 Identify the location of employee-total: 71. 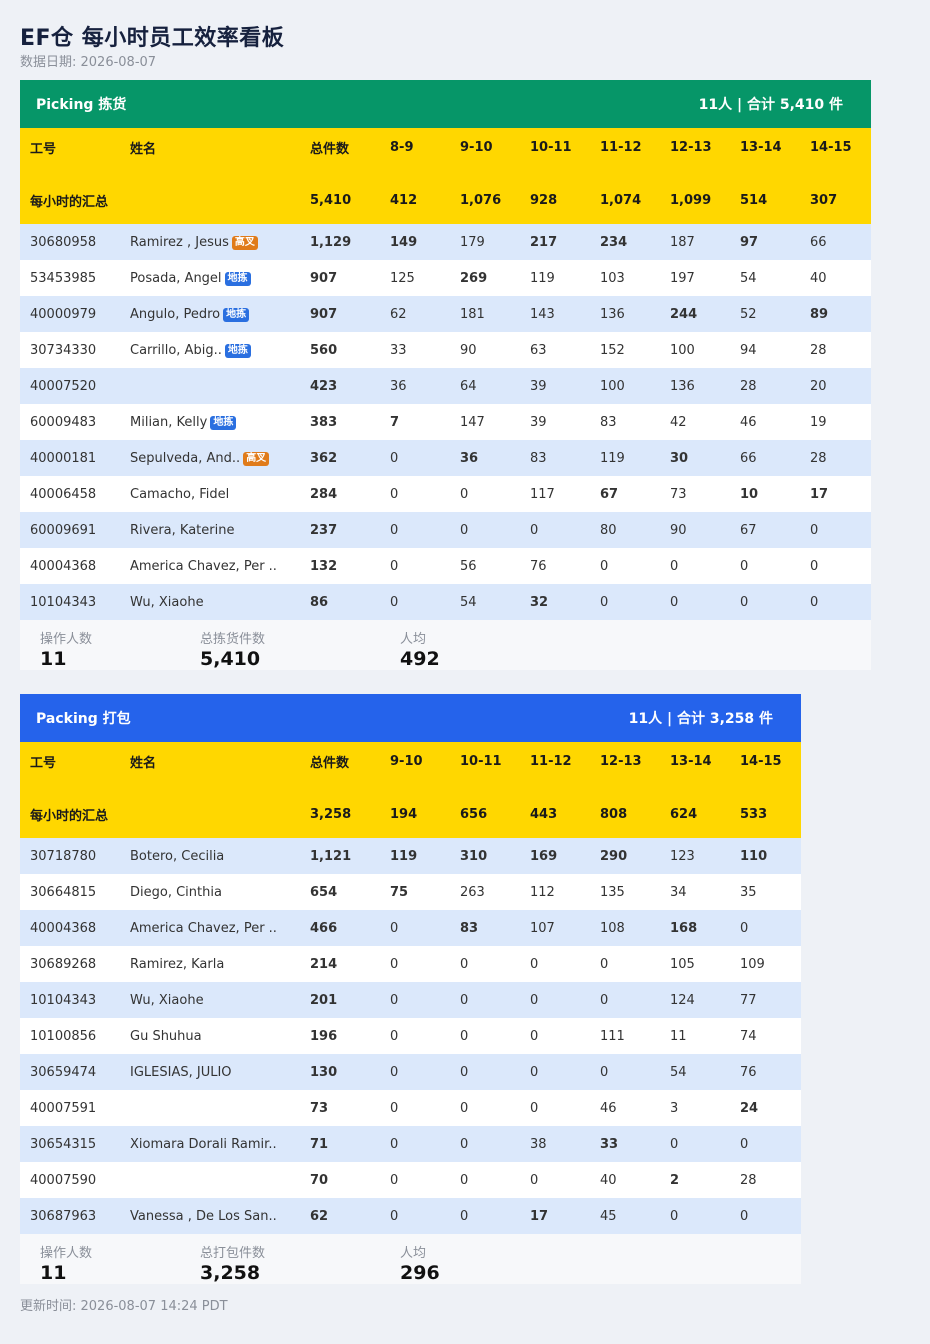
(340, 1144).